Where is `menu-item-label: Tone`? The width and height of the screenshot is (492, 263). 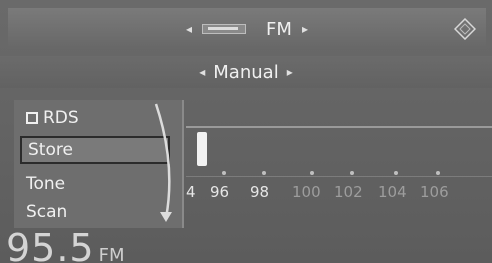
menu-item-label: Tone is located at coordinates (46, 184).